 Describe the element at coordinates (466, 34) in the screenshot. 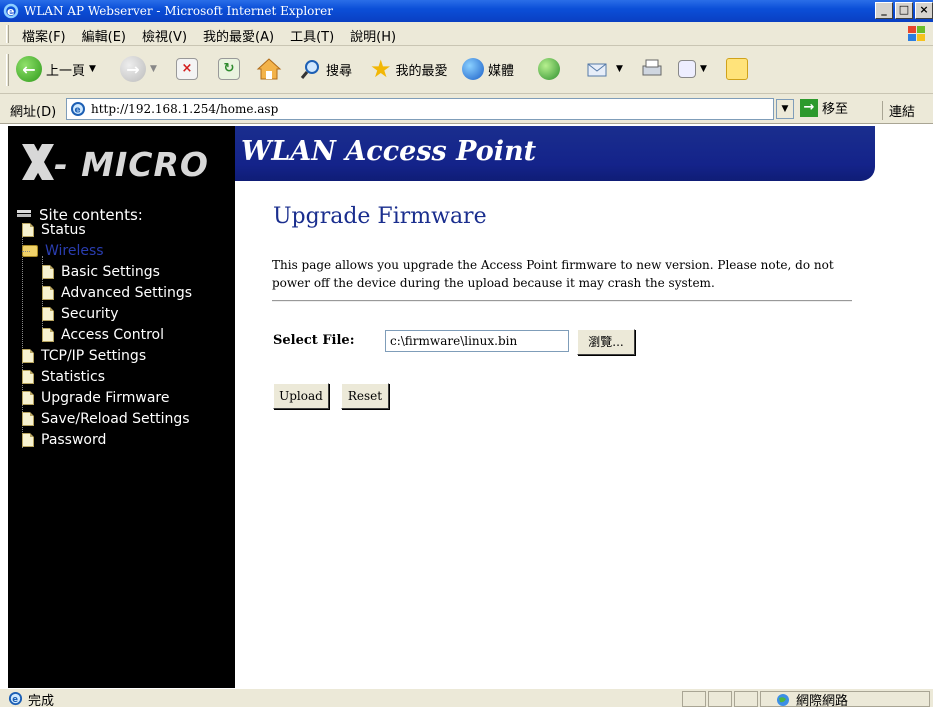

I see `menu-bar: 檔案(F) 編輯(E) 檢視(V) 我的最愛(A) 工具(T) 說明(H)` at that location.